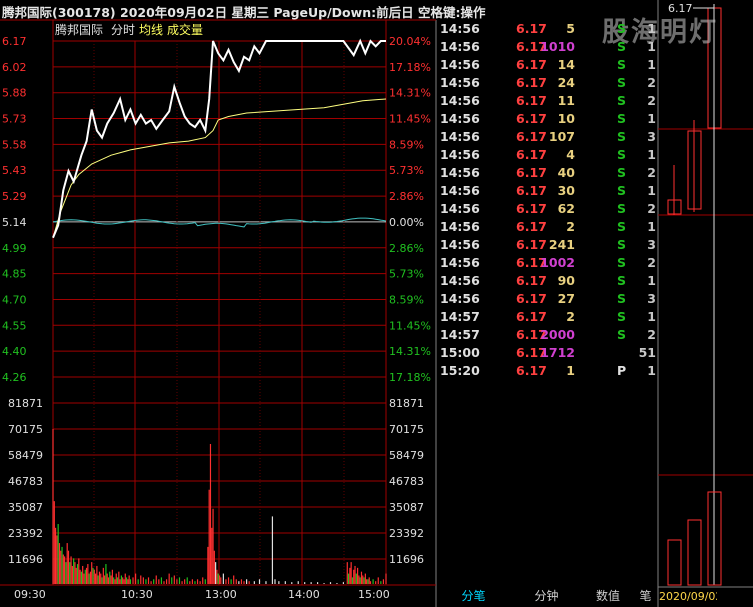 This screenshot has width=753, height=607. What do you see at coordinates (406, 481) in the screenshot?
I see `volume-ladder-right-label: 46783` at bounding box center [406, 481].